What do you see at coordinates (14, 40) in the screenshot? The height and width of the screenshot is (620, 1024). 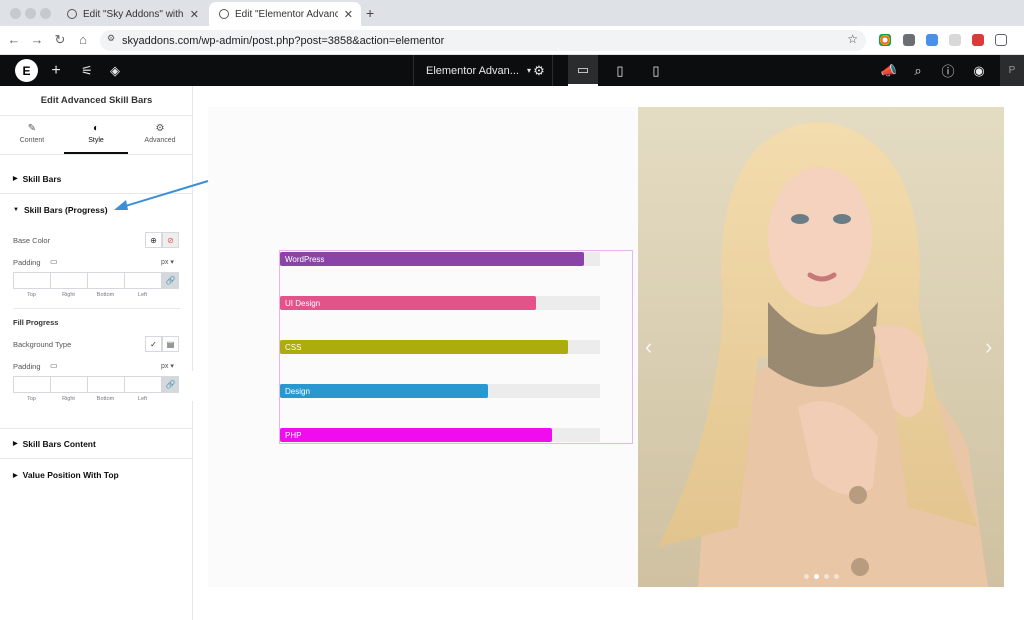 I see `back-icon: ←` at bounding box center [14, 40].